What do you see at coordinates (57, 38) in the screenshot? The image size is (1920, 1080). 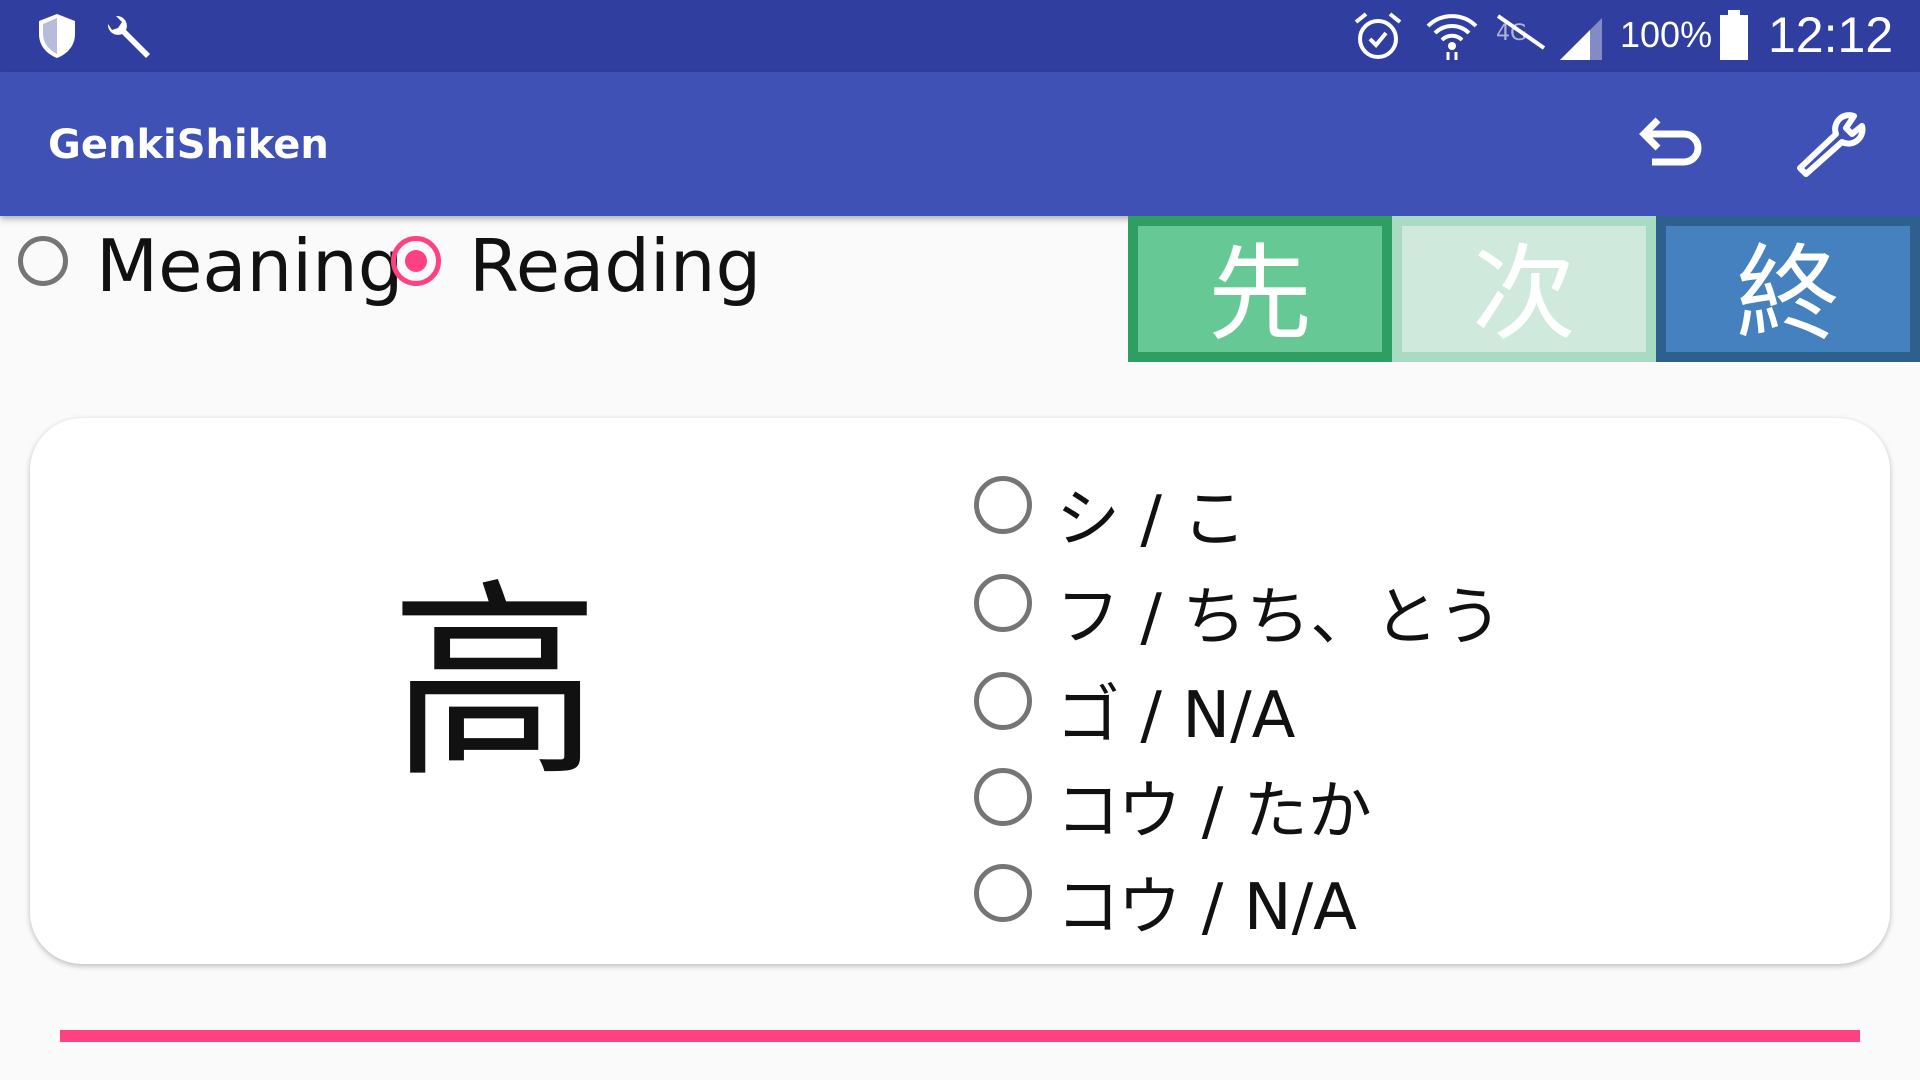 I see `shield-icon` at bounding box center [57, 38].